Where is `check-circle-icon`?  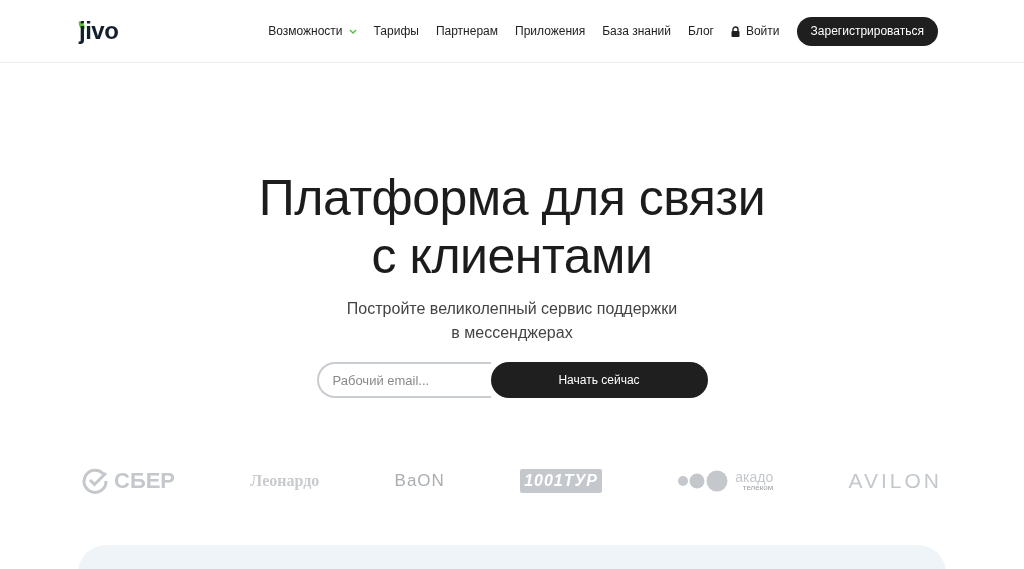
check-circle-icon is located at coordinates (95, 480).